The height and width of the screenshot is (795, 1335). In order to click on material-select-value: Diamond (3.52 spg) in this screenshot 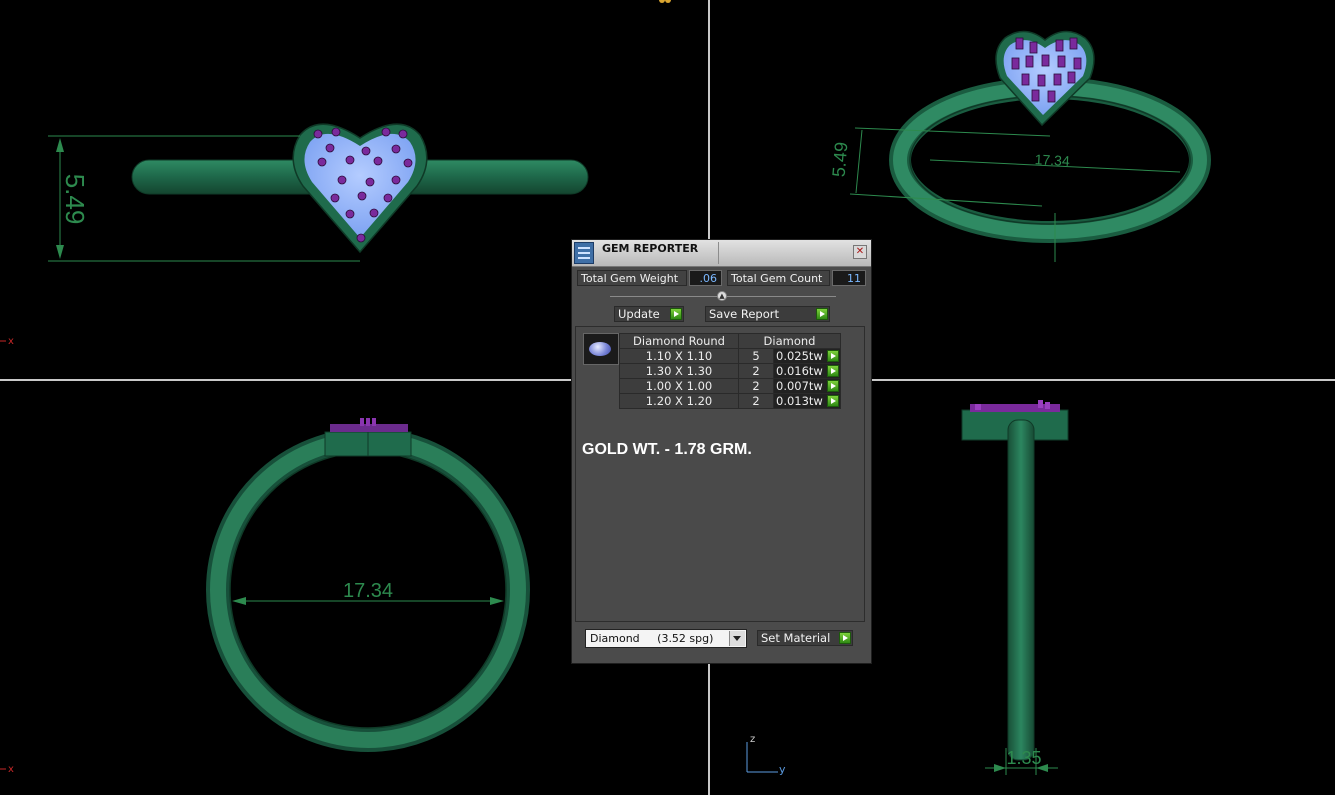, I will do `click(652, 638)`.